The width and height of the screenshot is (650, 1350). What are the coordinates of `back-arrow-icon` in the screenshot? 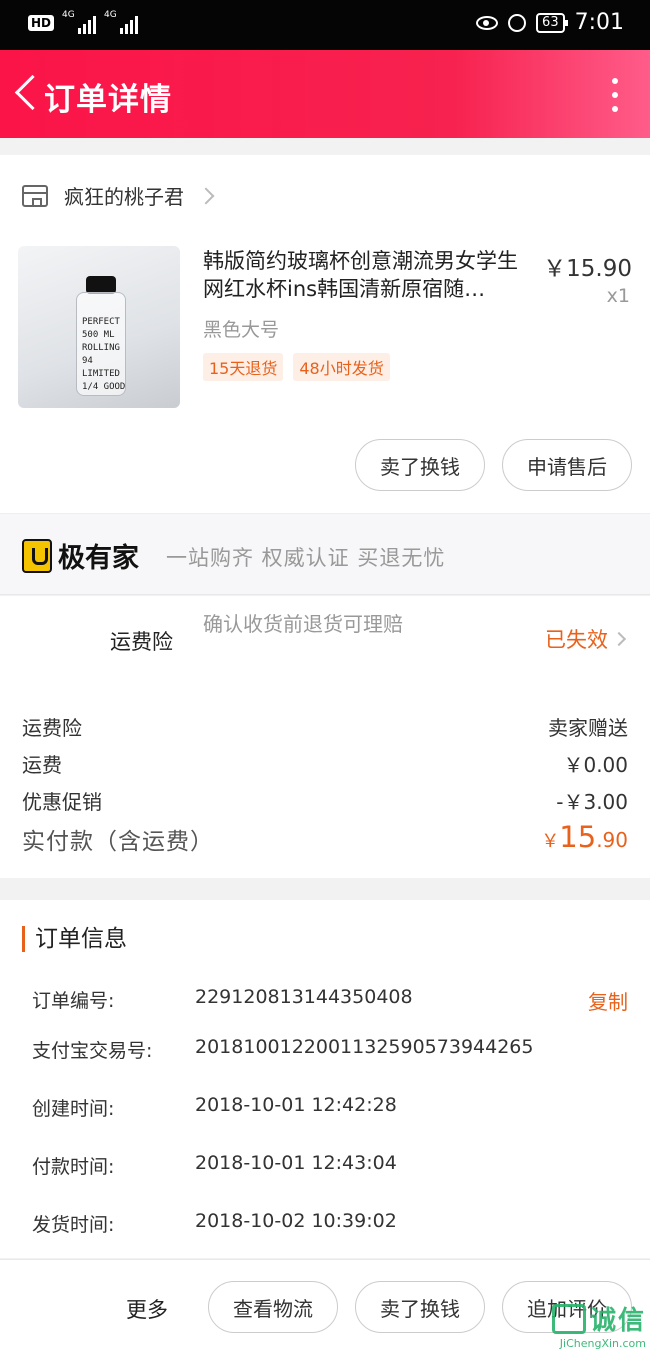 It's located at (27, 94).